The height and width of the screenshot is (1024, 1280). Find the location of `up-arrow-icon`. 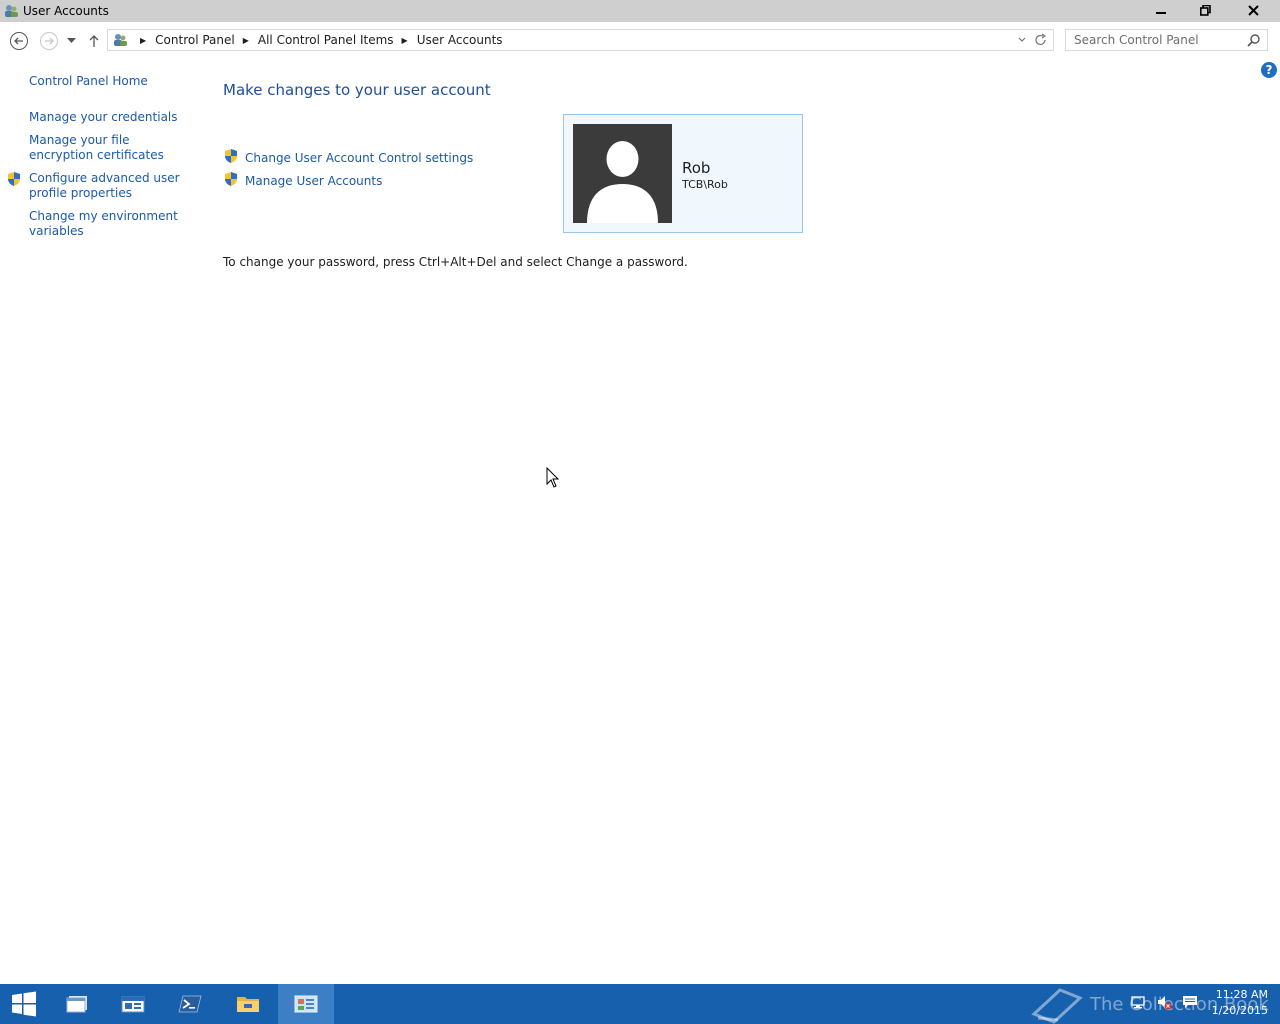

up-arrow-icon is located at coordinates (94, 41).